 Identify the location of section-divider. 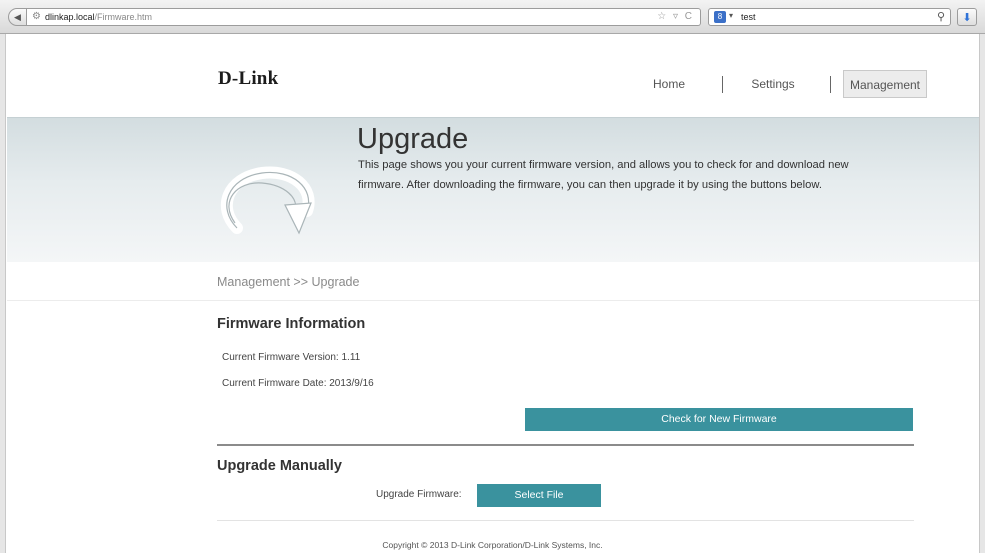
(565, 445).